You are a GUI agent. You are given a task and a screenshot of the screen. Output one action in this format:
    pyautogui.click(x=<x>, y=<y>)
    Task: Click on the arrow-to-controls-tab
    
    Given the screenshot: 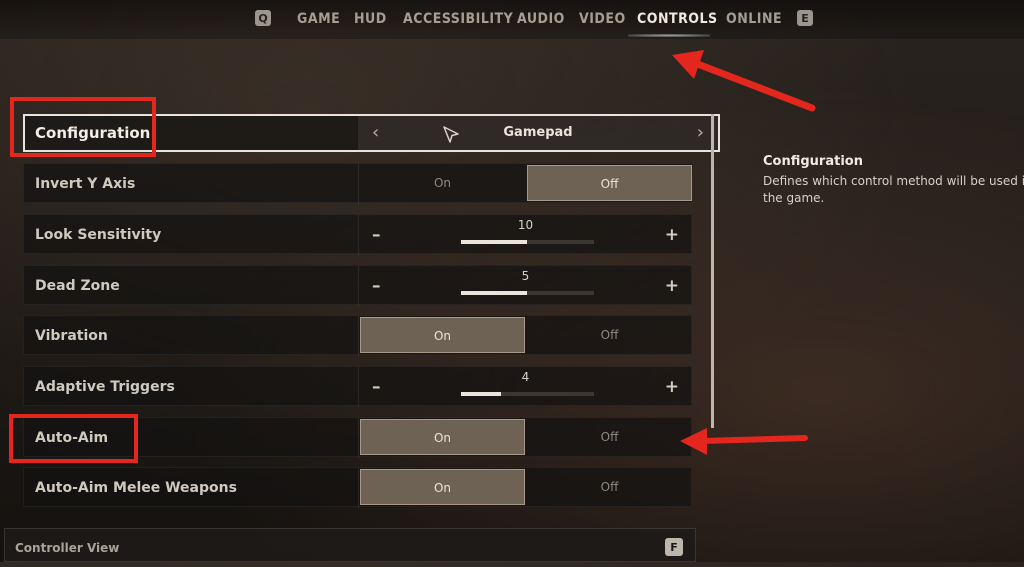 What is the action you would take?
    pyautogui.click(x=753, y=85)
    